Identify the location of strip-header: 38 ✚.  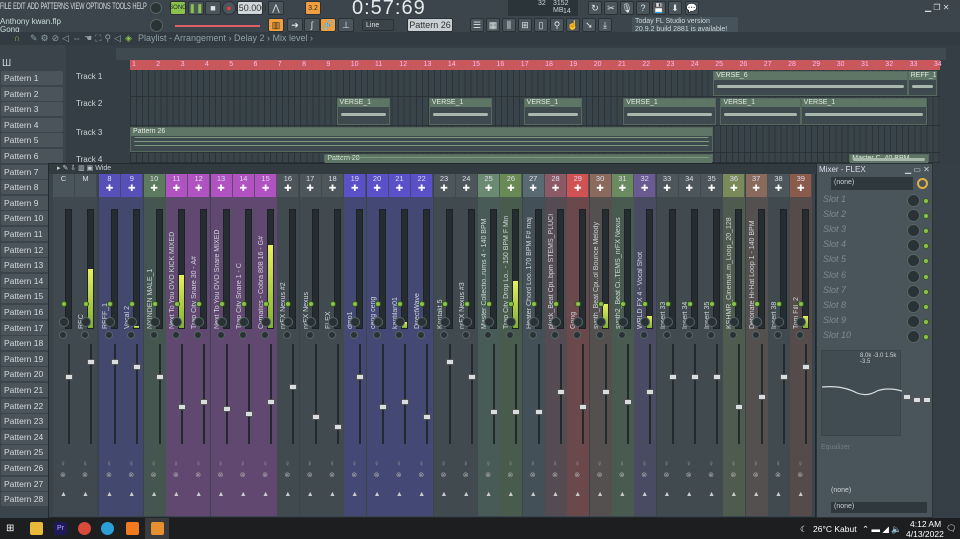
(778, 185).